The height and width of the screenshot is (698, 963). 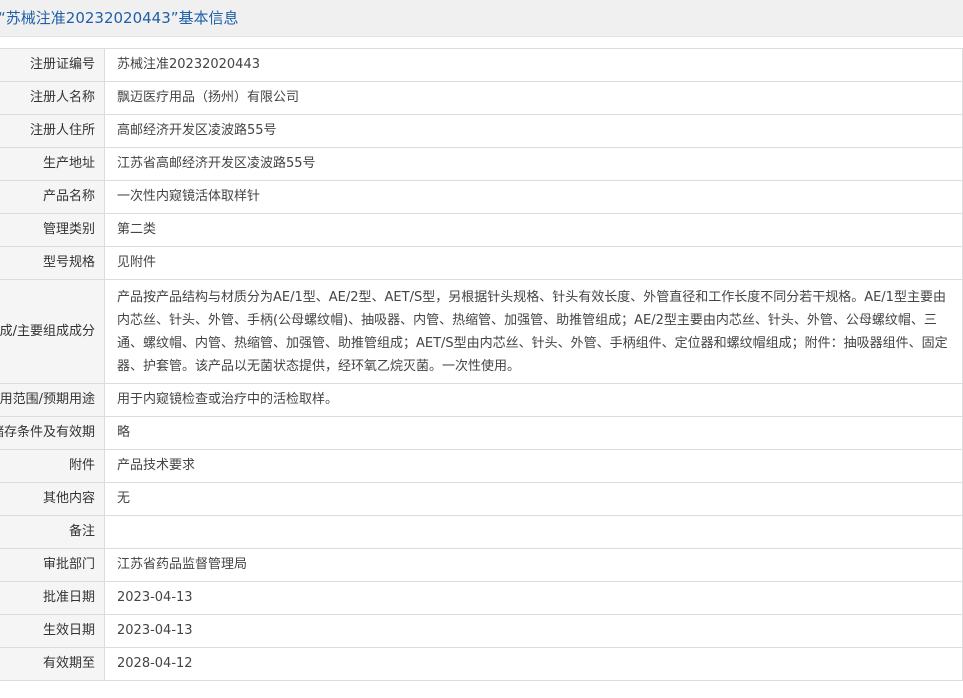 What do you see at coordinates (533, 466) in the screenshot?
I see `row-value: 产品技术要求` at bounding box center [533, 466].